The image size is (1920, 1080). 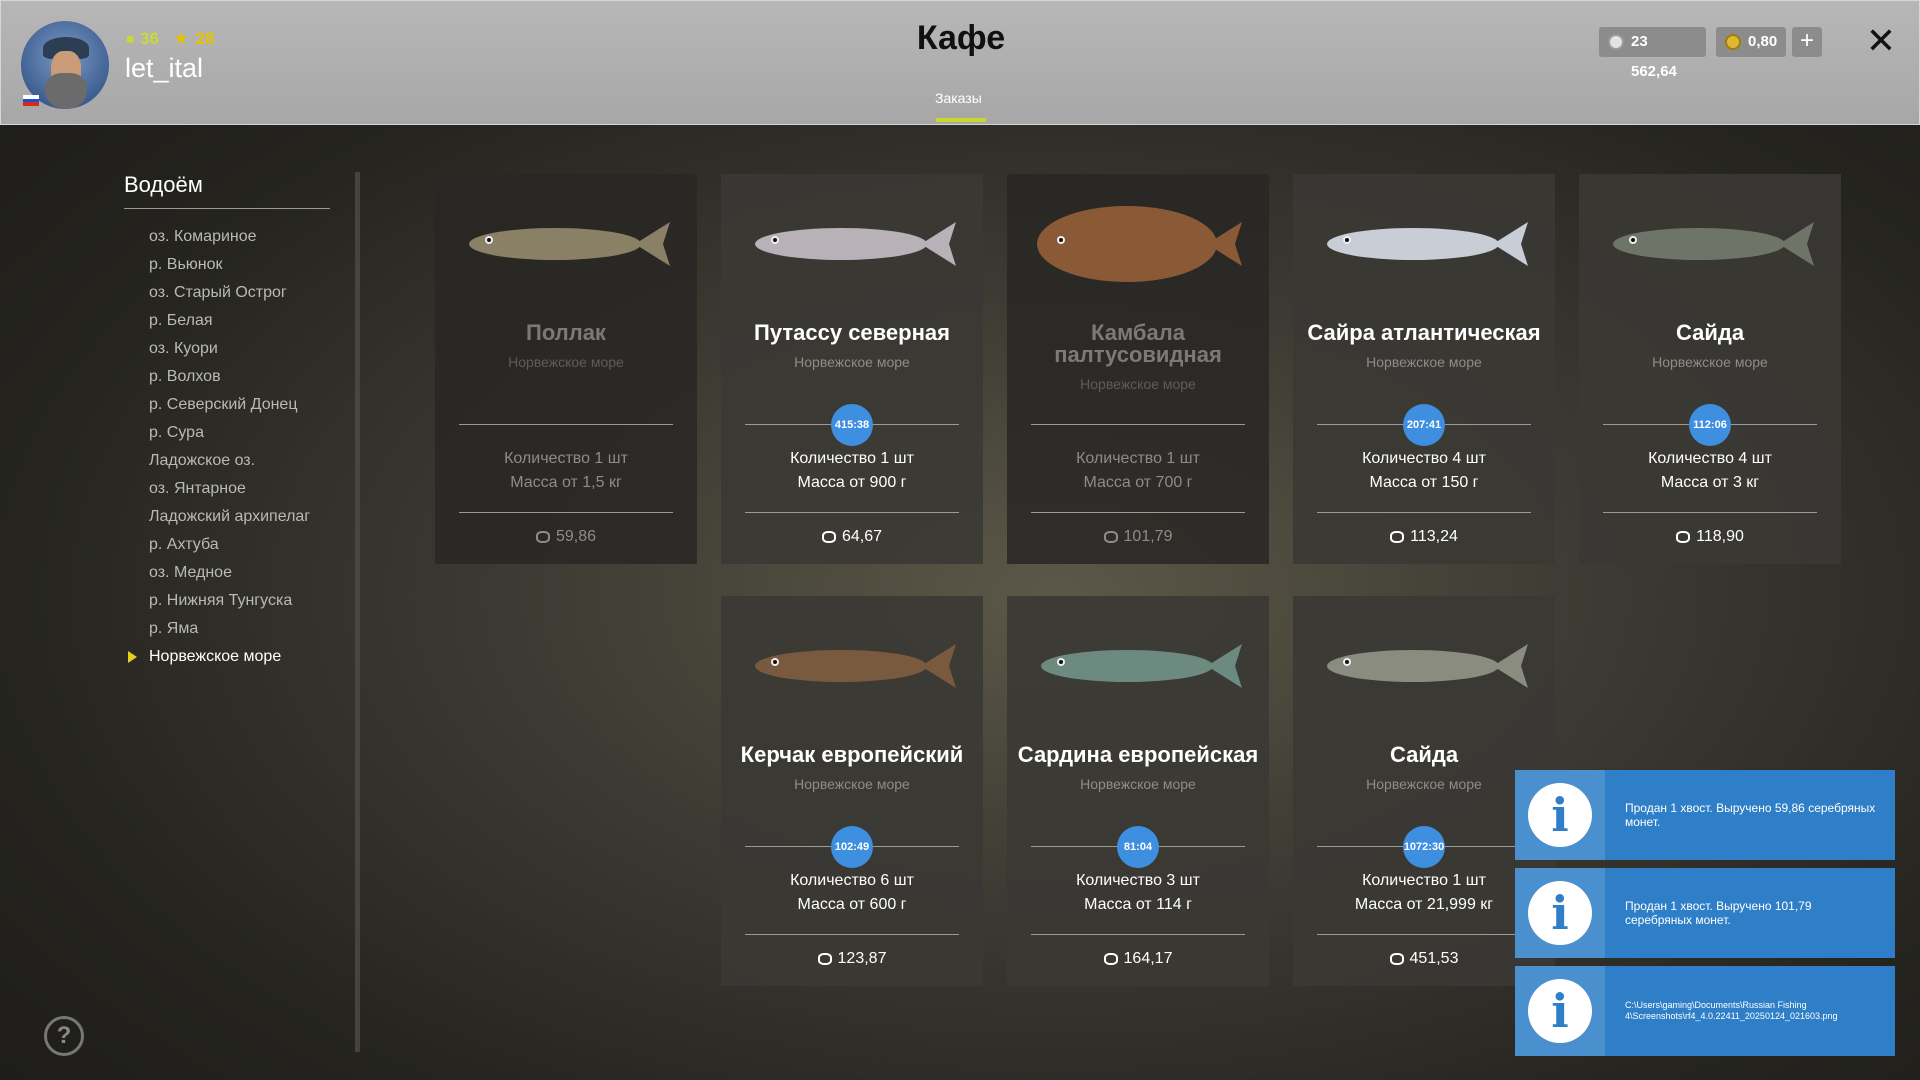 What do you see at coordinates (227, 237) in the screenshot?
I see `sidebar-item: оз. Комариное` at bounding box center [227, 237].